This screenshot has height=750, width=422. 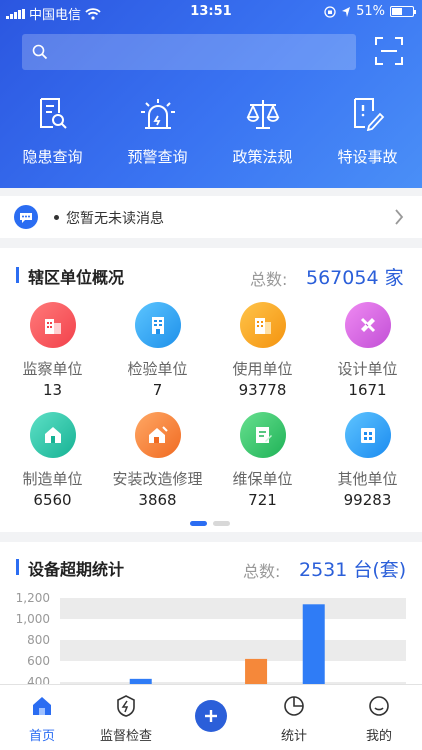 What do you see at coordinates (198, 523) in the screenshot?
I see `page-dot-active` at bounding box center [198, 523].